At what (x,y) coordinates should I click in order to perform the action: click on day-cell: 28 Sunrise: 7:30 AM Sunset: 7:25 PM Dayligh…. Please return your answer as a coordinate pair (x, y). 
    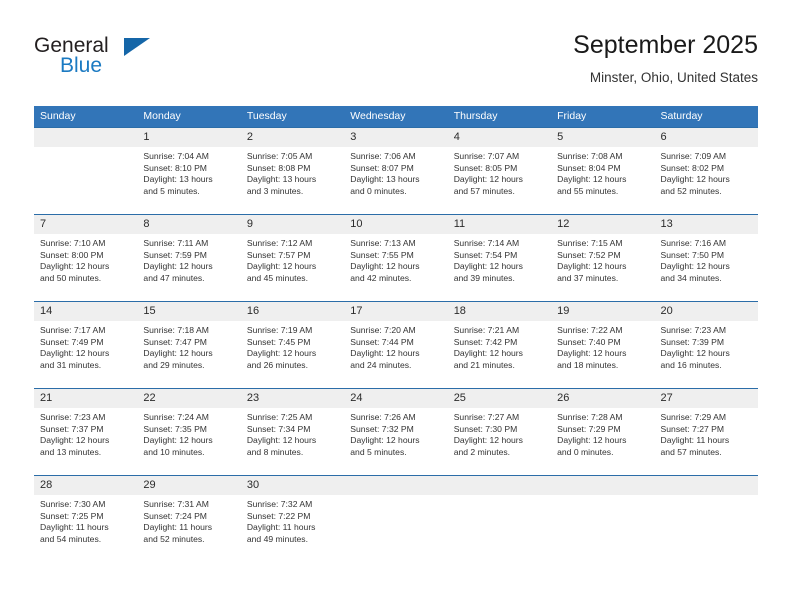
    Looking at the image, I should click on (86, 518).